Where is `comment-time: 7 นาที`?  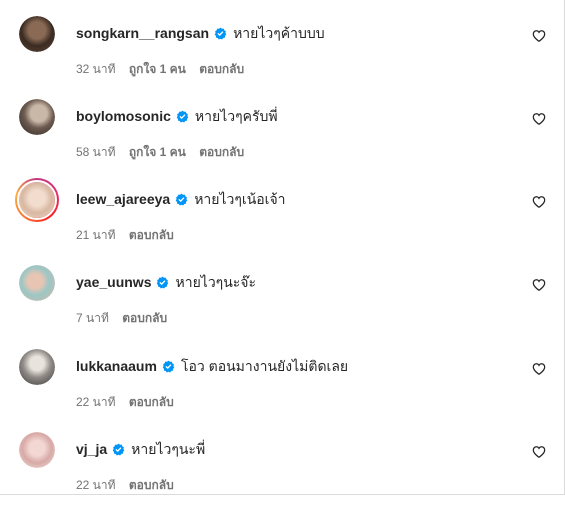
comment-time: 7 นาที is located at coordinates (92, 318).